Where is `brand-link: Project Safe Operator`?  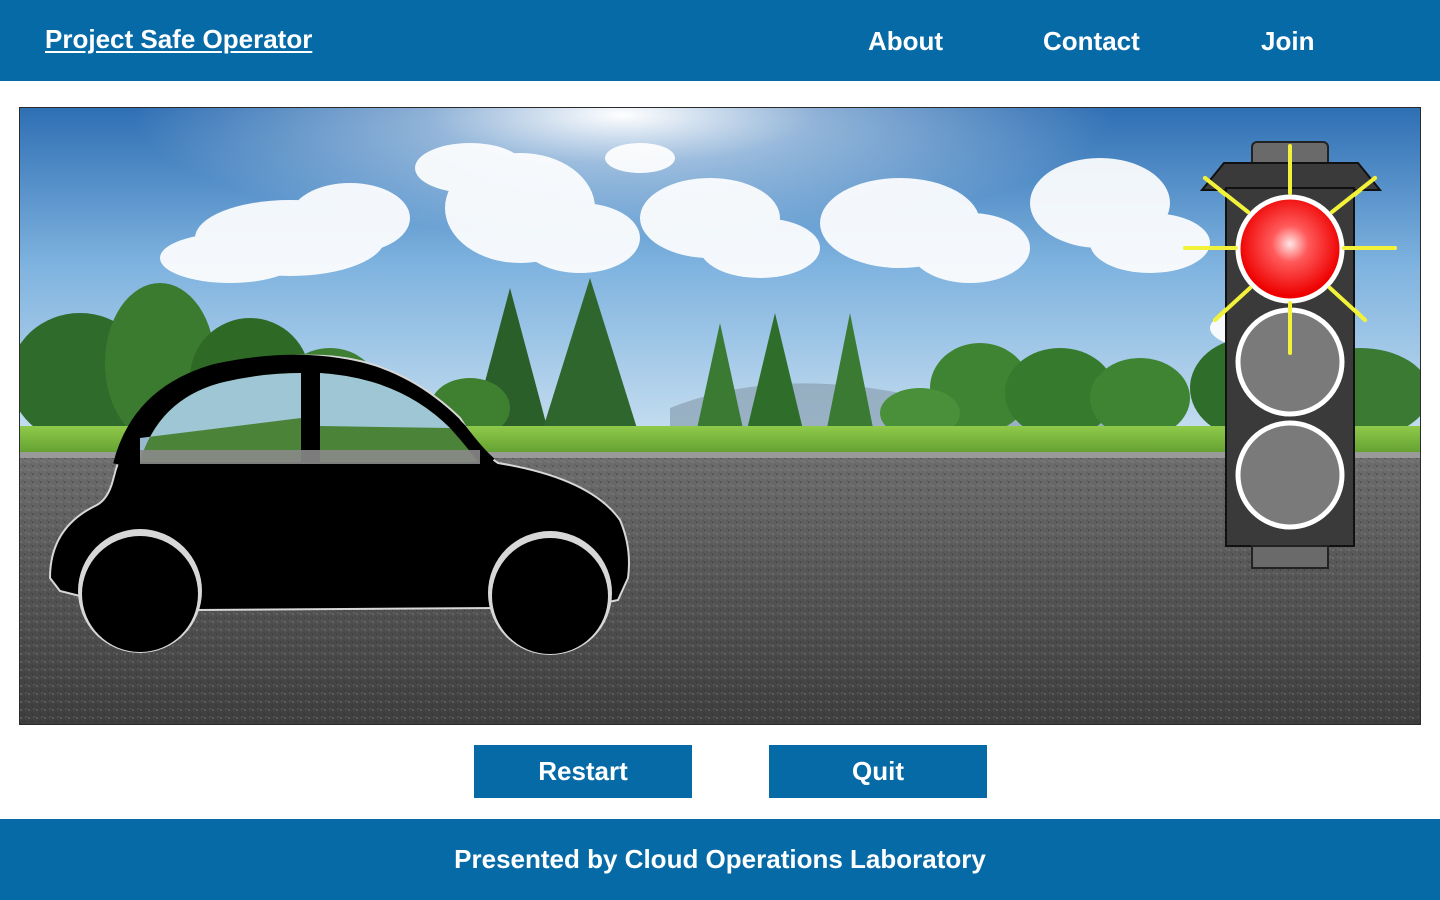
brand-link: Project Safe Operator is located at coordinates (178, 39).